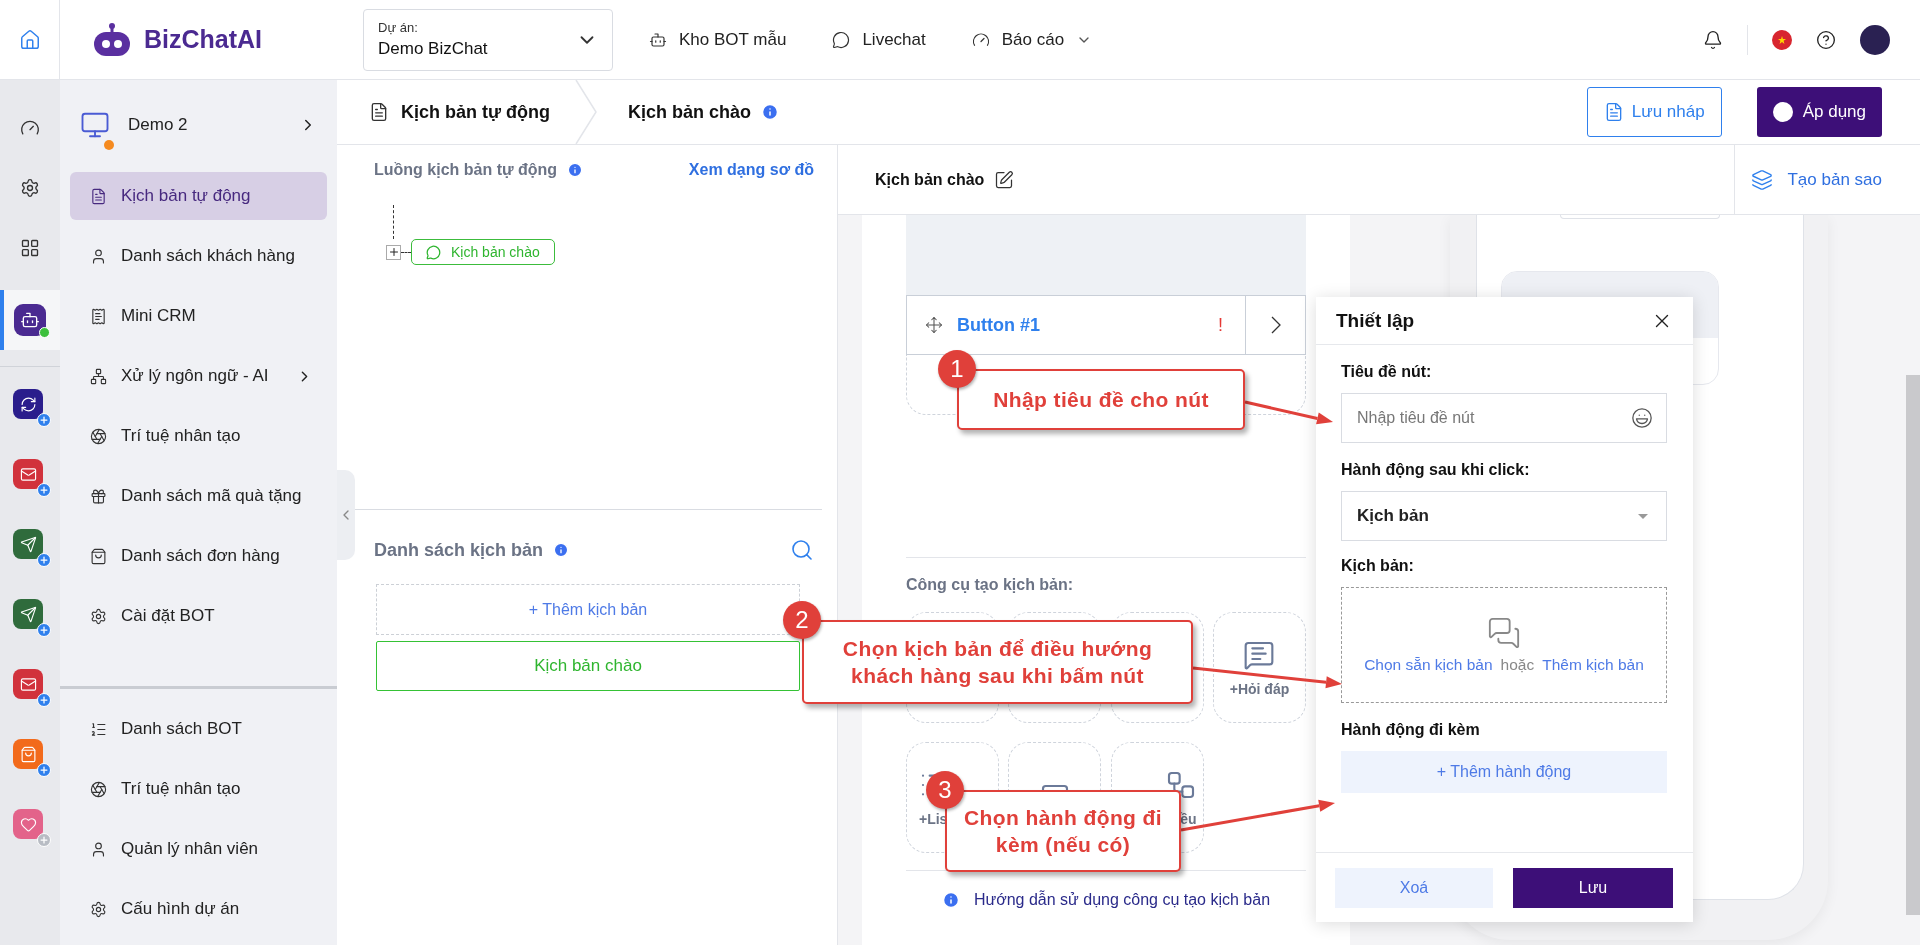 The height and width of the screenshot is (945, 1920). I want to click on sidebar-item: Danh sách khách hàng, so click(198, 256).